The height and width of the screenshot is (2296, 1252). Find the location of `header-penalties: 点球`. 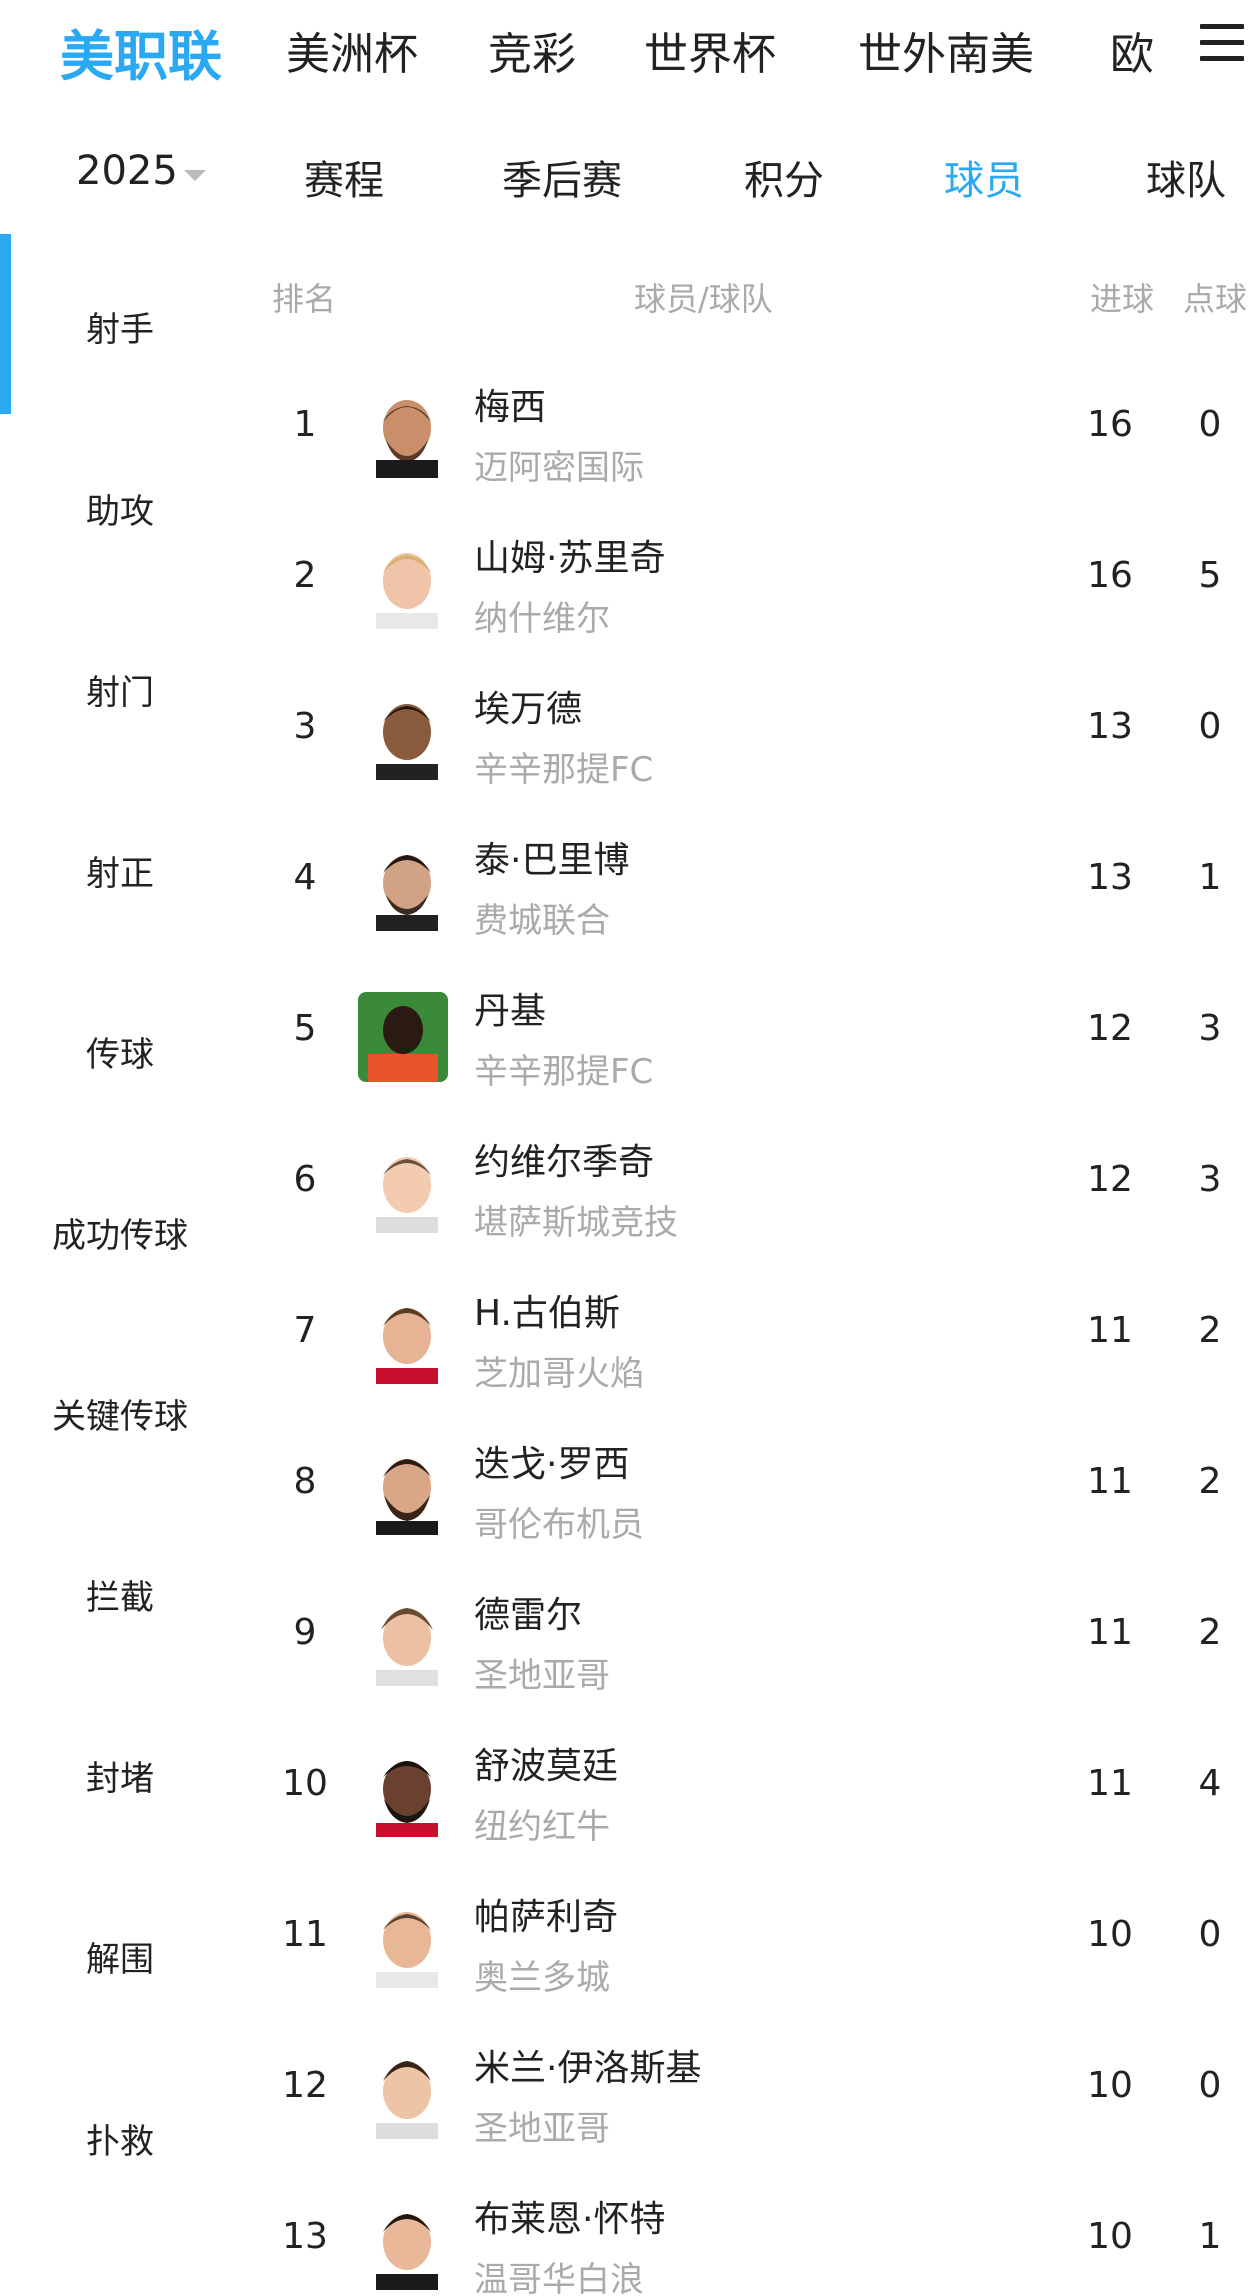

header-penalties: 点球 is located at coordinates (1215, 297).